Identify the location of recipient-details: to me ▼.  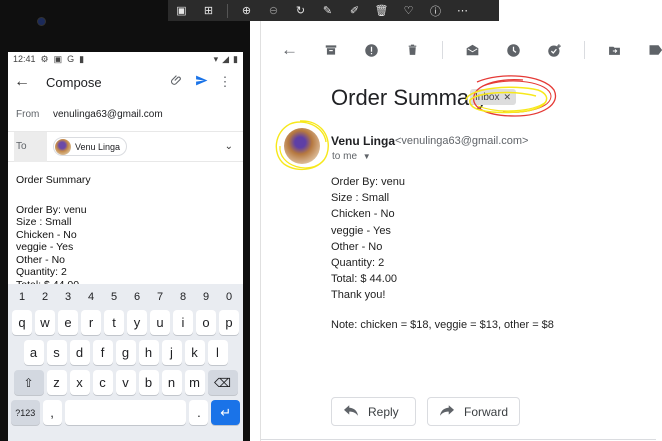
(351, 156).